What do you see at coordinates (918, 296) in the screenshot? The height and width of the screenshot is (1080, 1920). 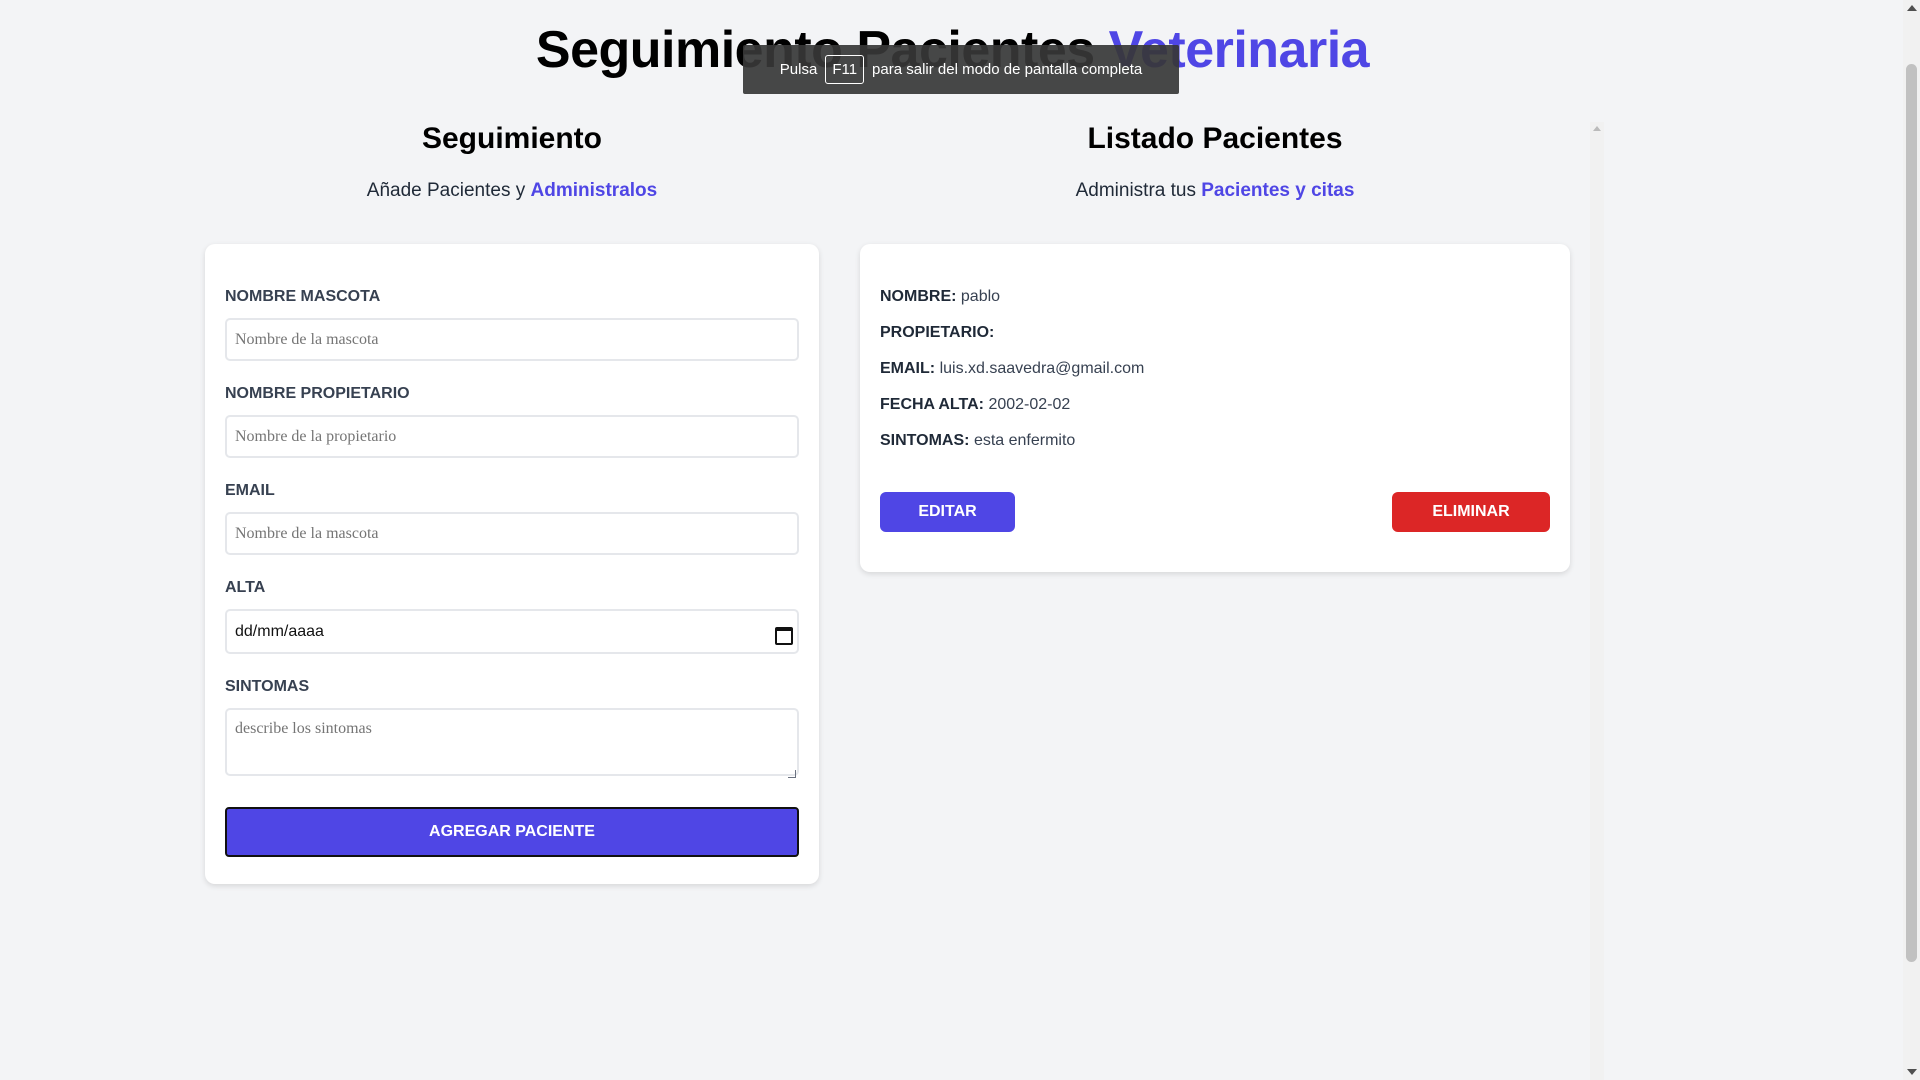 I see `patient-name-label: Nombre:` at bounding box center [918, 296].